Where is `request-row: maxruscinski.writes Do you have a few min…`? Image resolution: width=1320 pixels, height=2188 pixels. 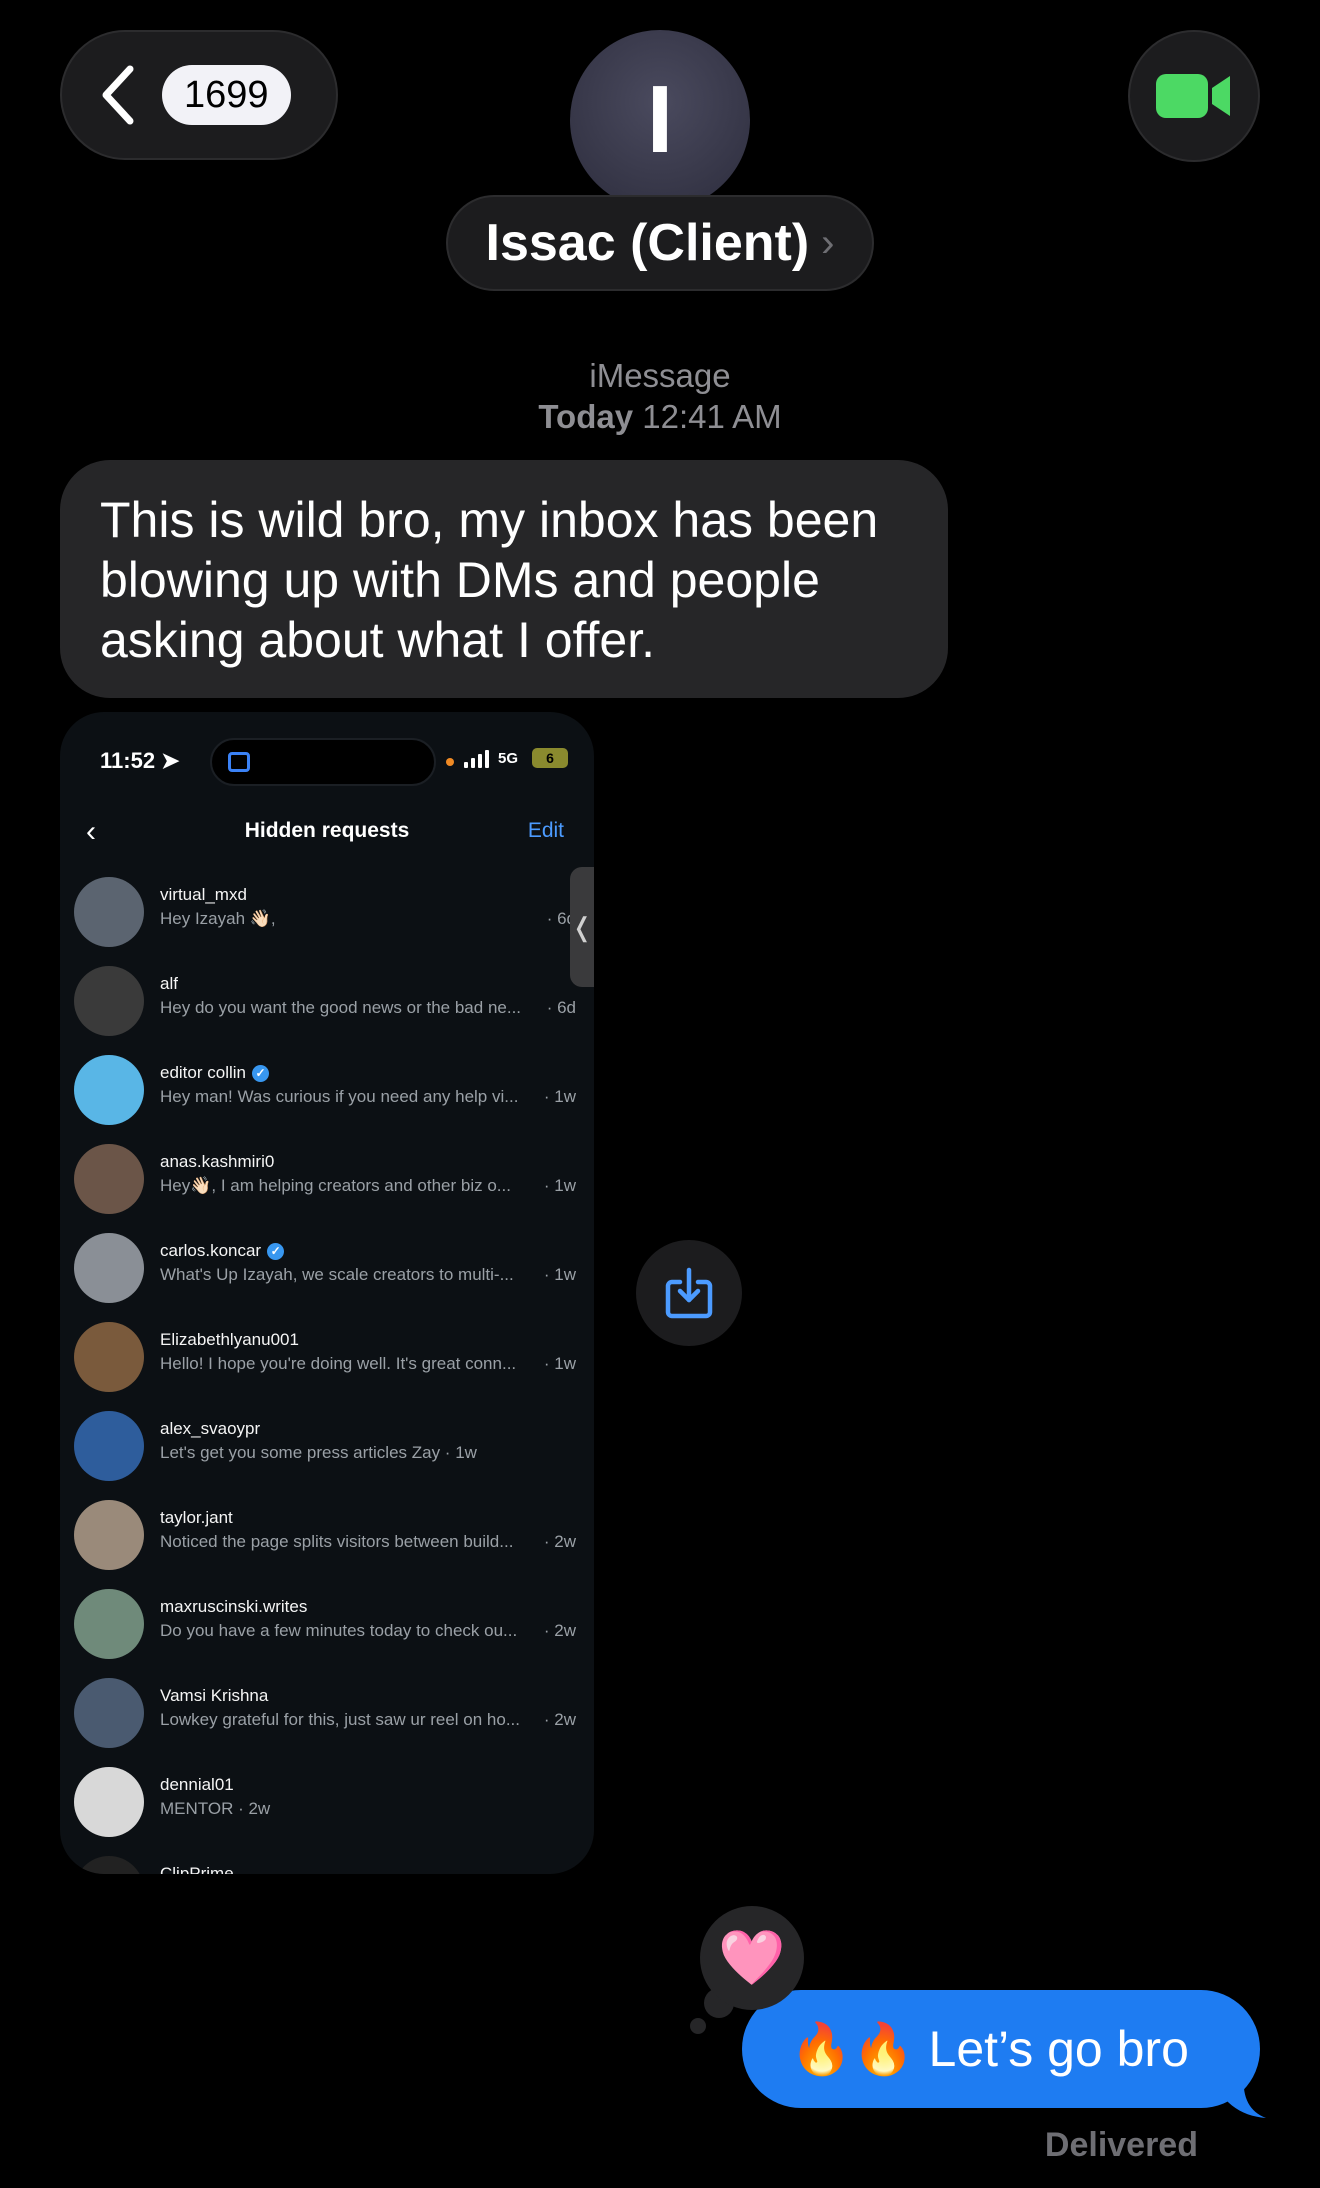
request-row: maxruscinski.writes Do you have a few min… is located at coordinates (327, 1623).